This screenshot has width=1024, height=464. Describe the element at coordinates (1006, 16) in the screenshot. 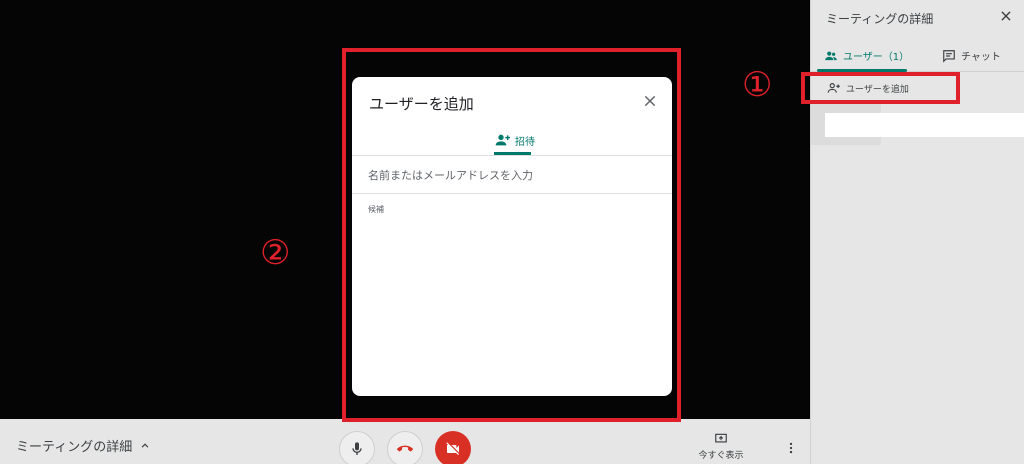

I see `close-icon` at that location.